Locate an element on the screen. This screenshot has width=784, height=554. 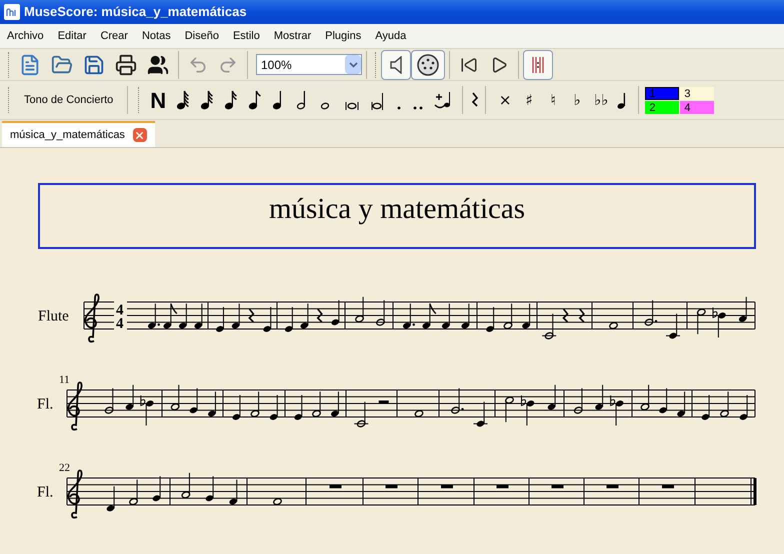
sixteenth-note-icon is located at coordinates (231, 100).